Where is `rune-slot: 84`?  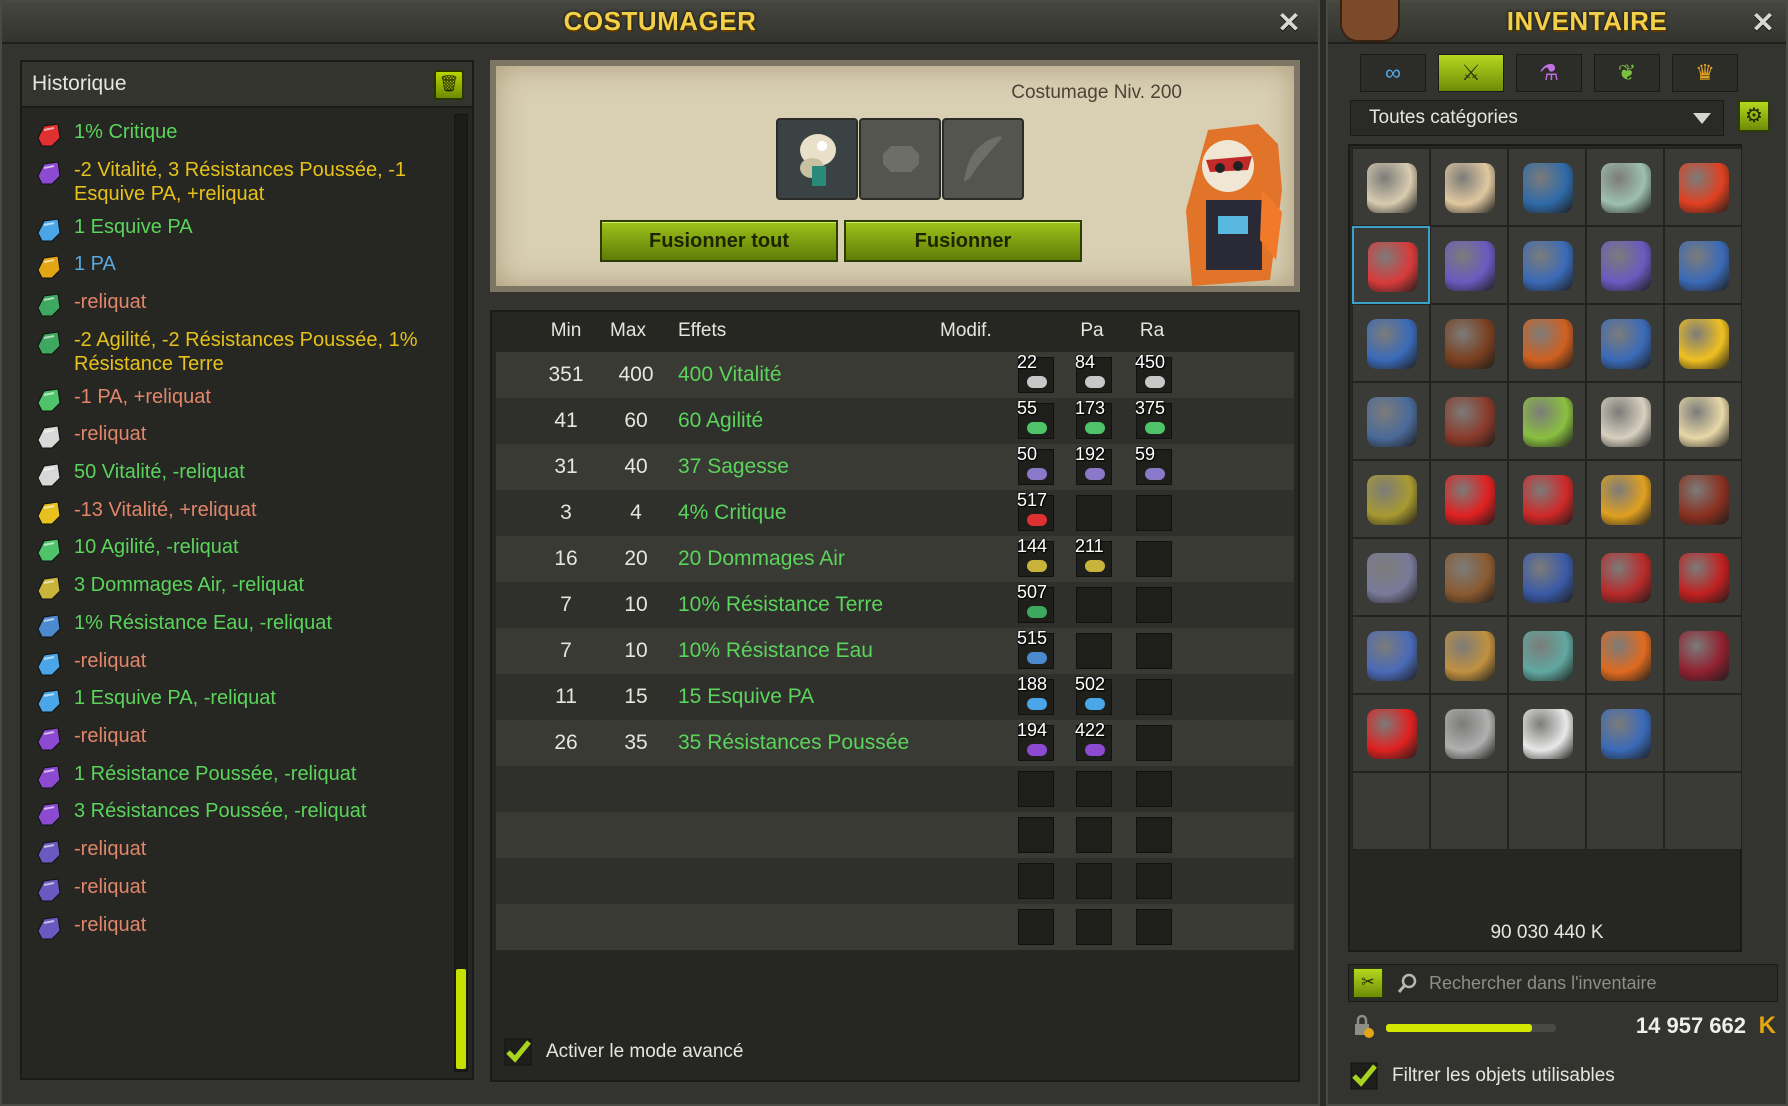 rune-slot: 84 is located at coordinates (1093, 372).